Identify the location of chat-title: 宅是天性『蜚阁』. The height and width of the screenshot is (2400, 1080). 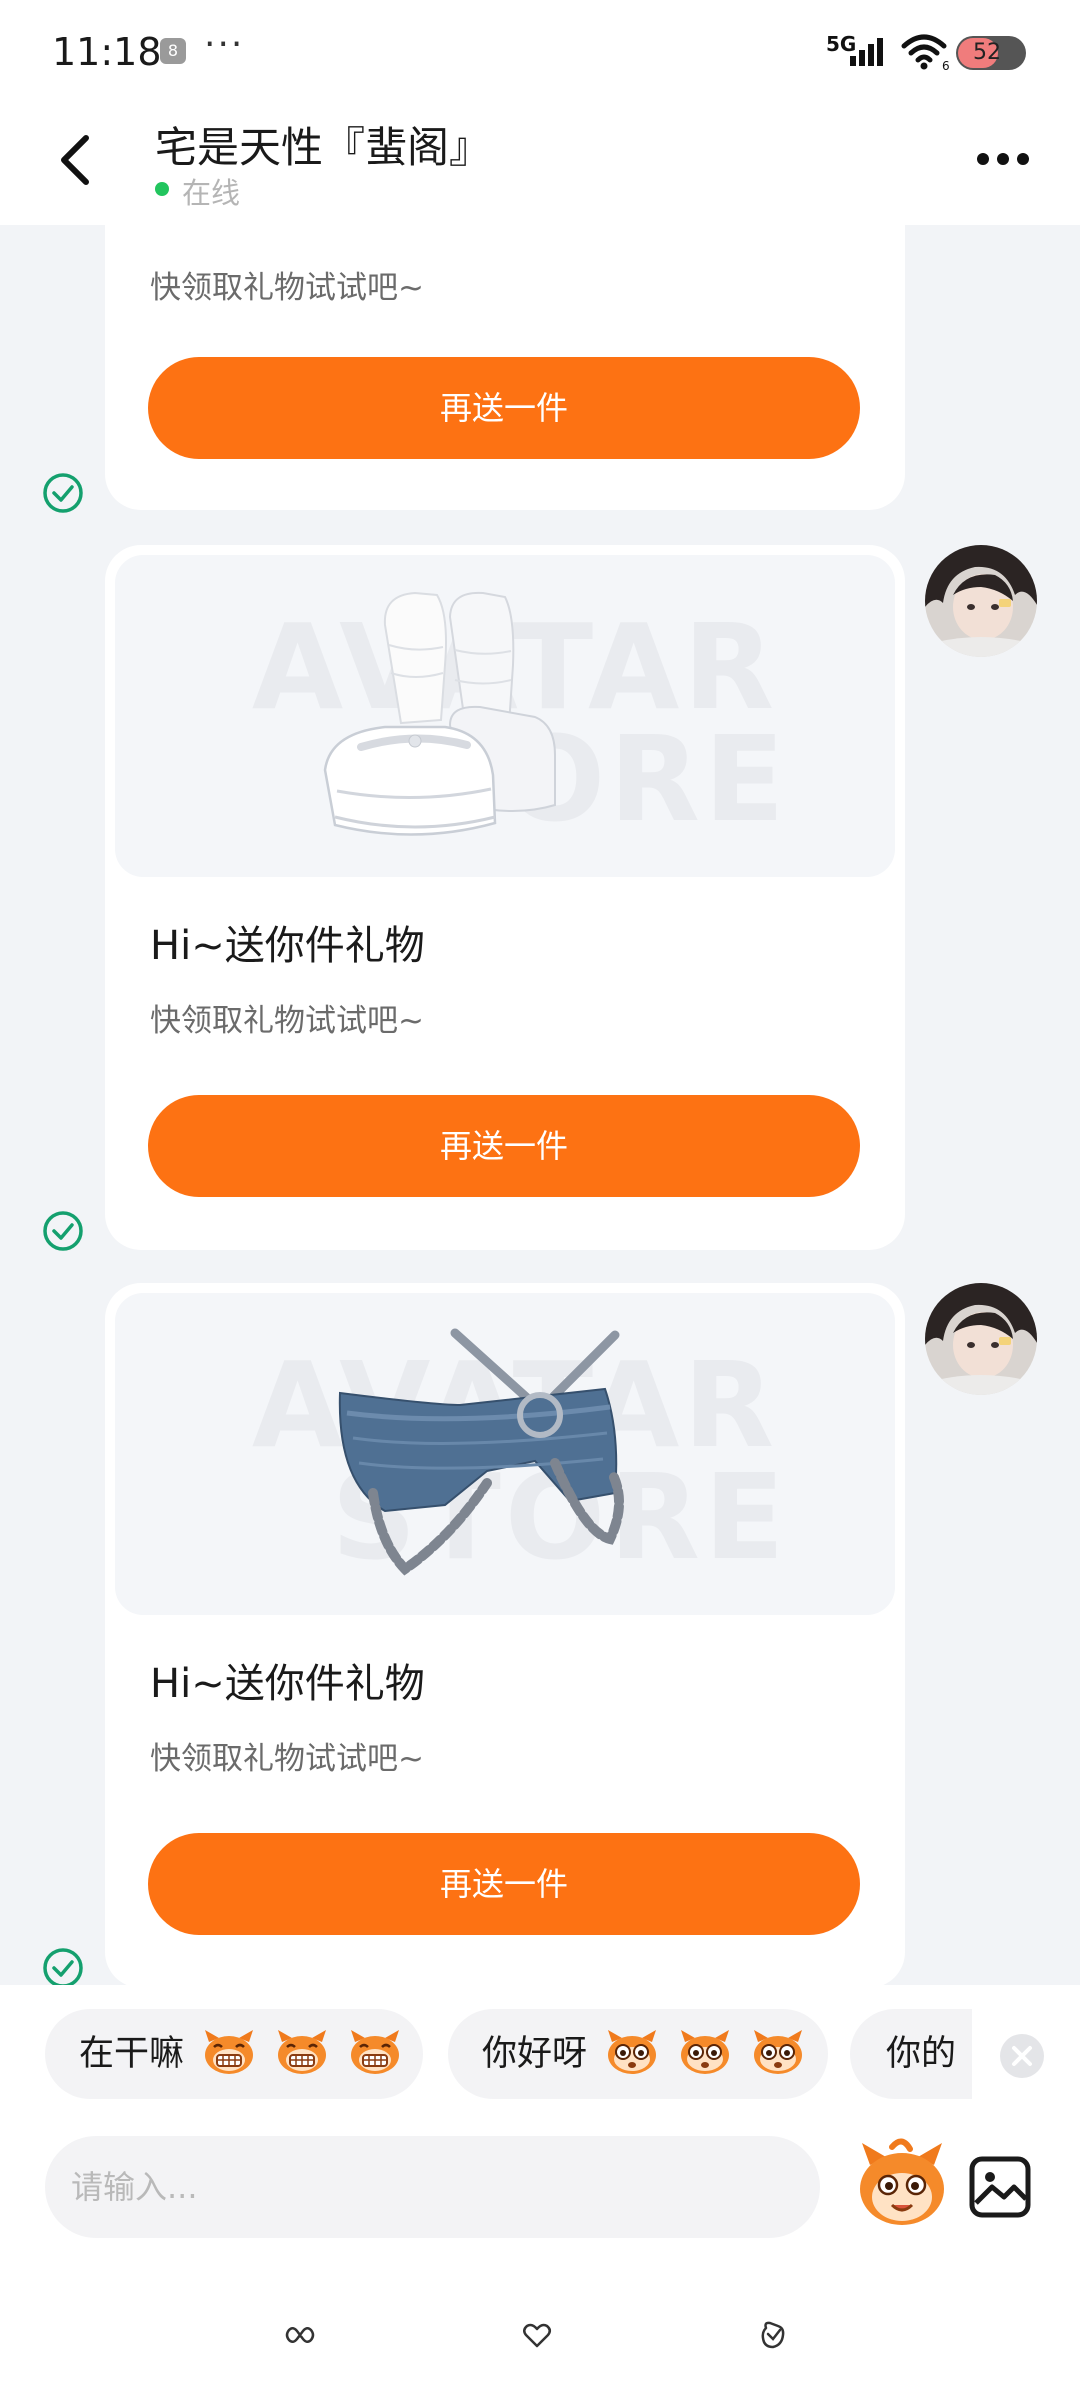
(323, 147).